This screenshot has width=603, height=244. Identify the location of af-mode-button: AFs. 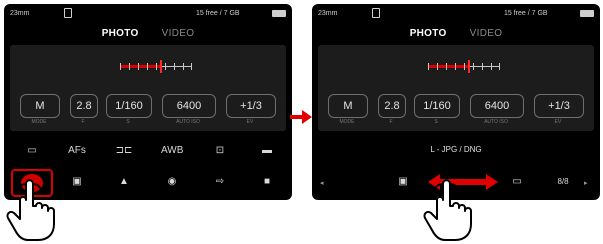
(77, 151).